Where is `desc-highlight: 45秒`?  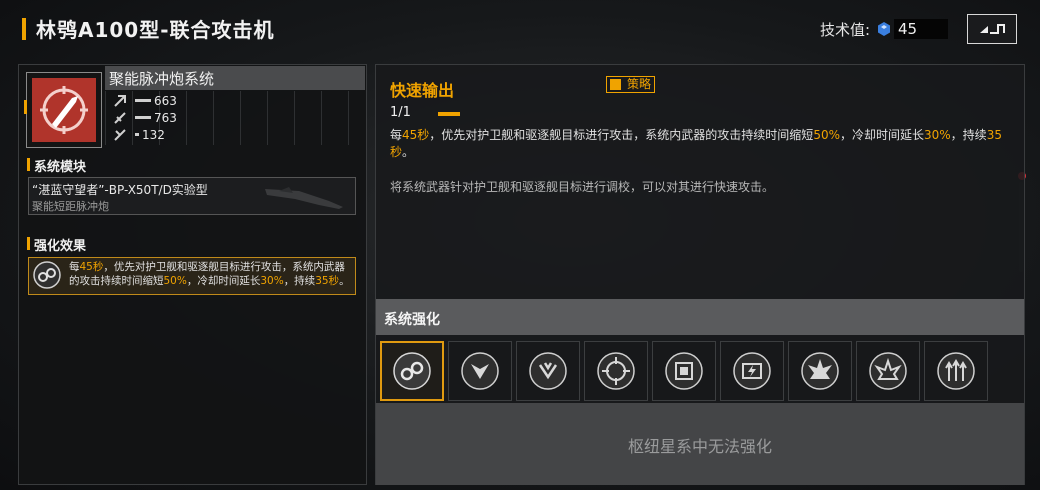 desc-highlight: 45秒 is located at coordinates (416, 135).